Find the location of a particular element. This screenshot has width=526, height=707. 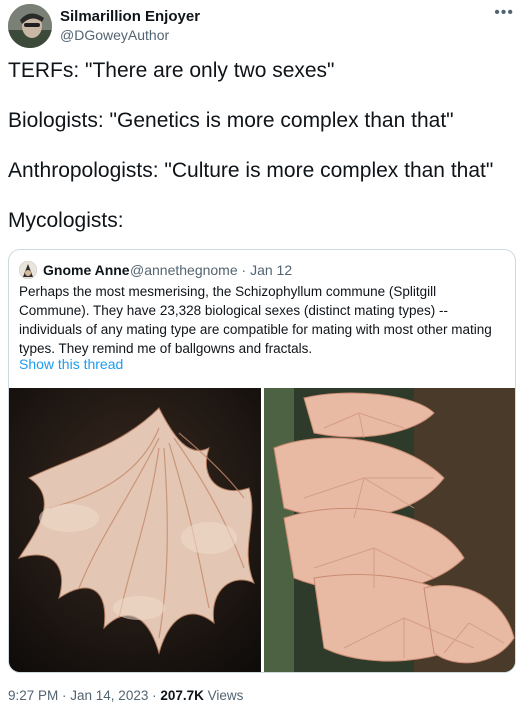

tweet-line: Mycologists: is located at coordinates (66, 220).